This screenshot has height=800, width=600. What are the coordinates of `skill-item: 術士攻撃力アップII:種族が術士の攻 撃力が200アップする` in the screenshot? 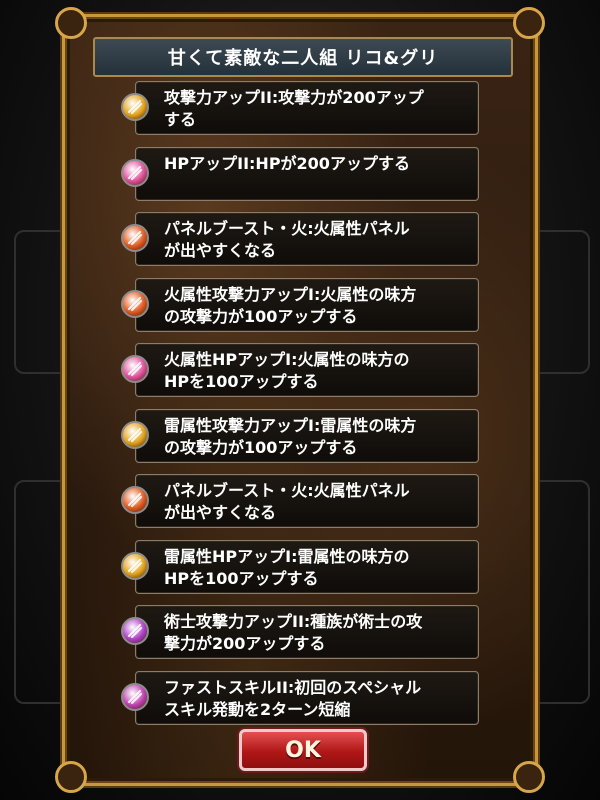 It's located at (300, 632).